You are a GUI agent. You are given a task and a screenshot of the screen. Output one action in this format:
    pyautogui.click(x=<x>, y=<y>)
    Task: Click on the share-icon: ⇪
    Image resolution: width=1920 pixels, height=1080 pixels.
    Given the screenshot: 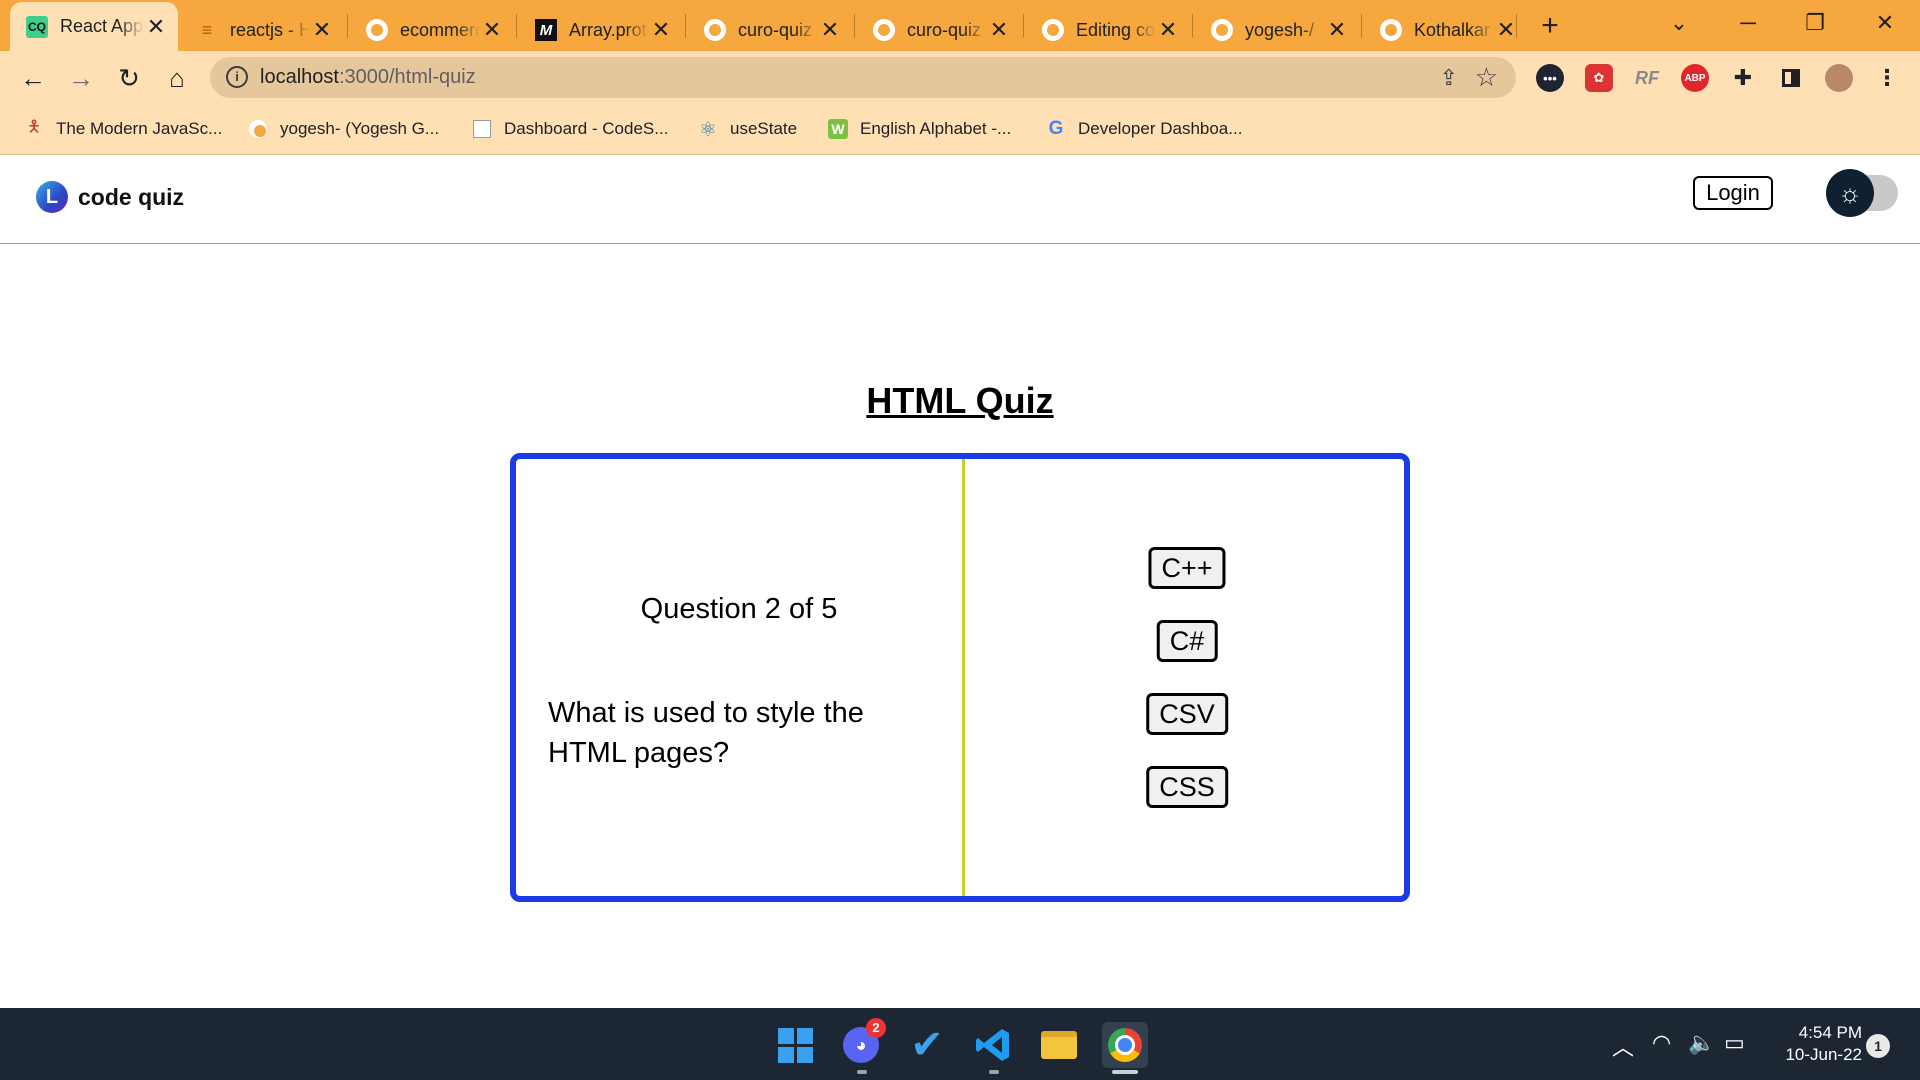 What is the action you would take?
    pyautogui.click(x=1449, y=78)
    